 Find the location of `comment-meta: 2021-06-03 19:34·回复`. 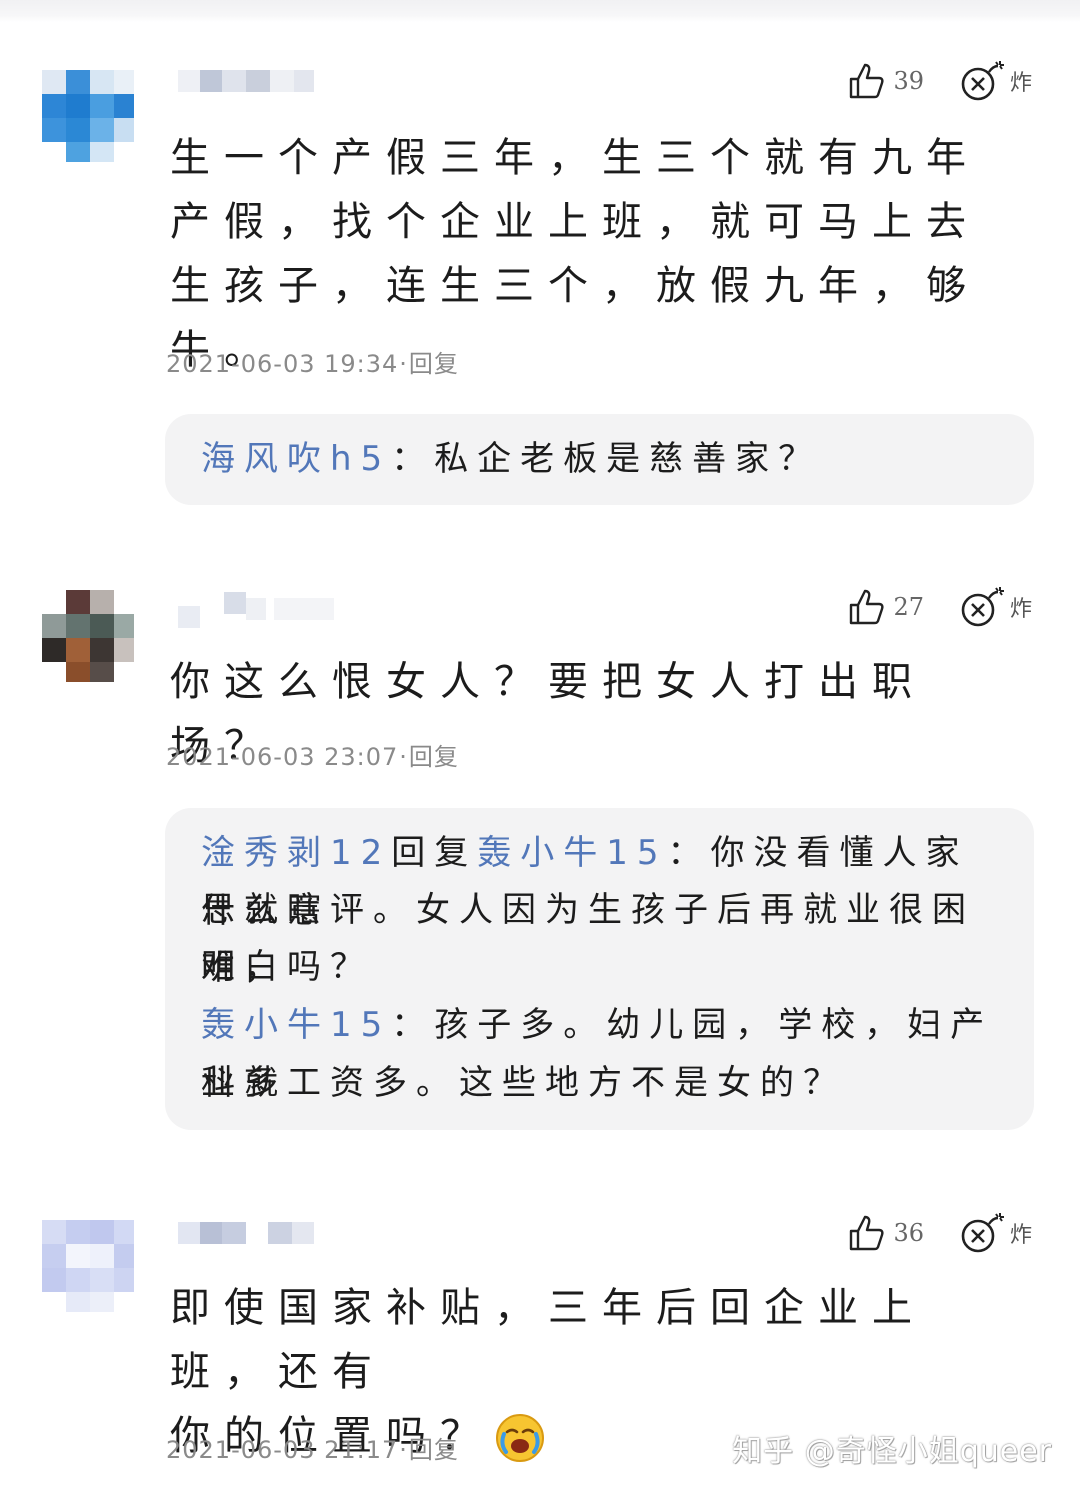

comment-meta: 2021-06-03 19:34·回复 is located at coordinates (312, 361).